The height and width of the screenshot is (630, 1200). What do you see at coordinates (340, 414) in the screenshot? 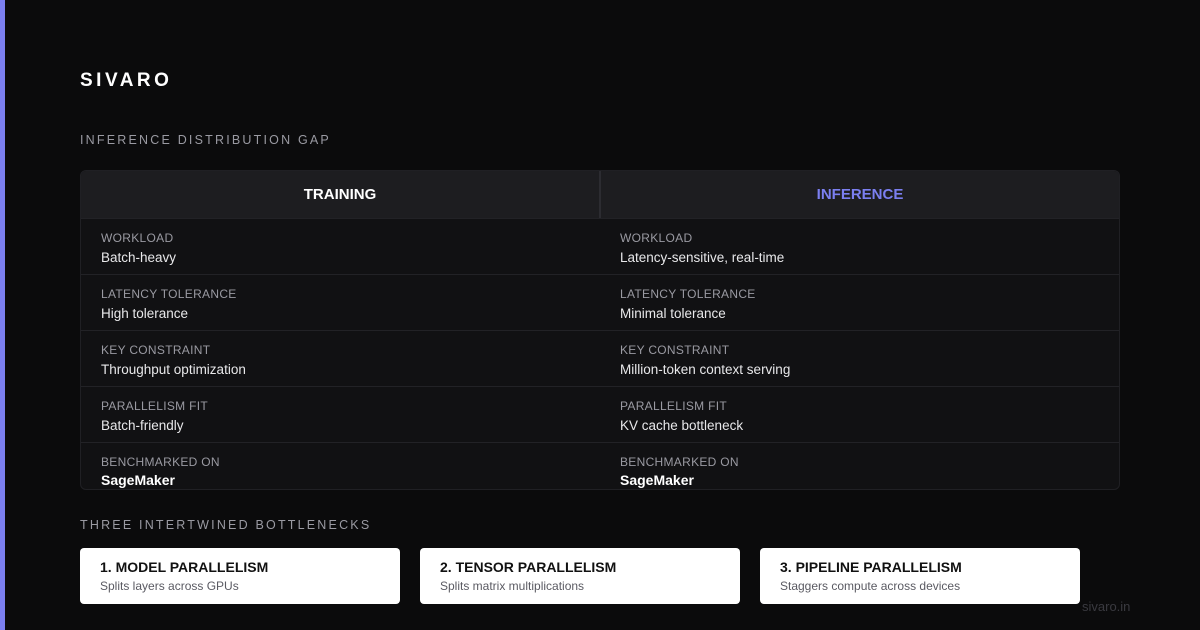
I see `training-cell: PARALLELISM FIT Batch-friendly` at bounding box center [340, 414].